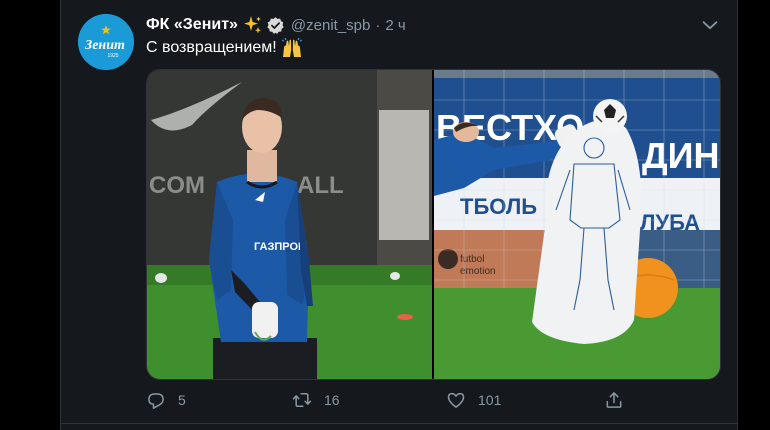  What do you see at coordinates (291, 47) in the screenshot?
I see `raised-hands-emoji-icon` at bounding box center [291, 47].